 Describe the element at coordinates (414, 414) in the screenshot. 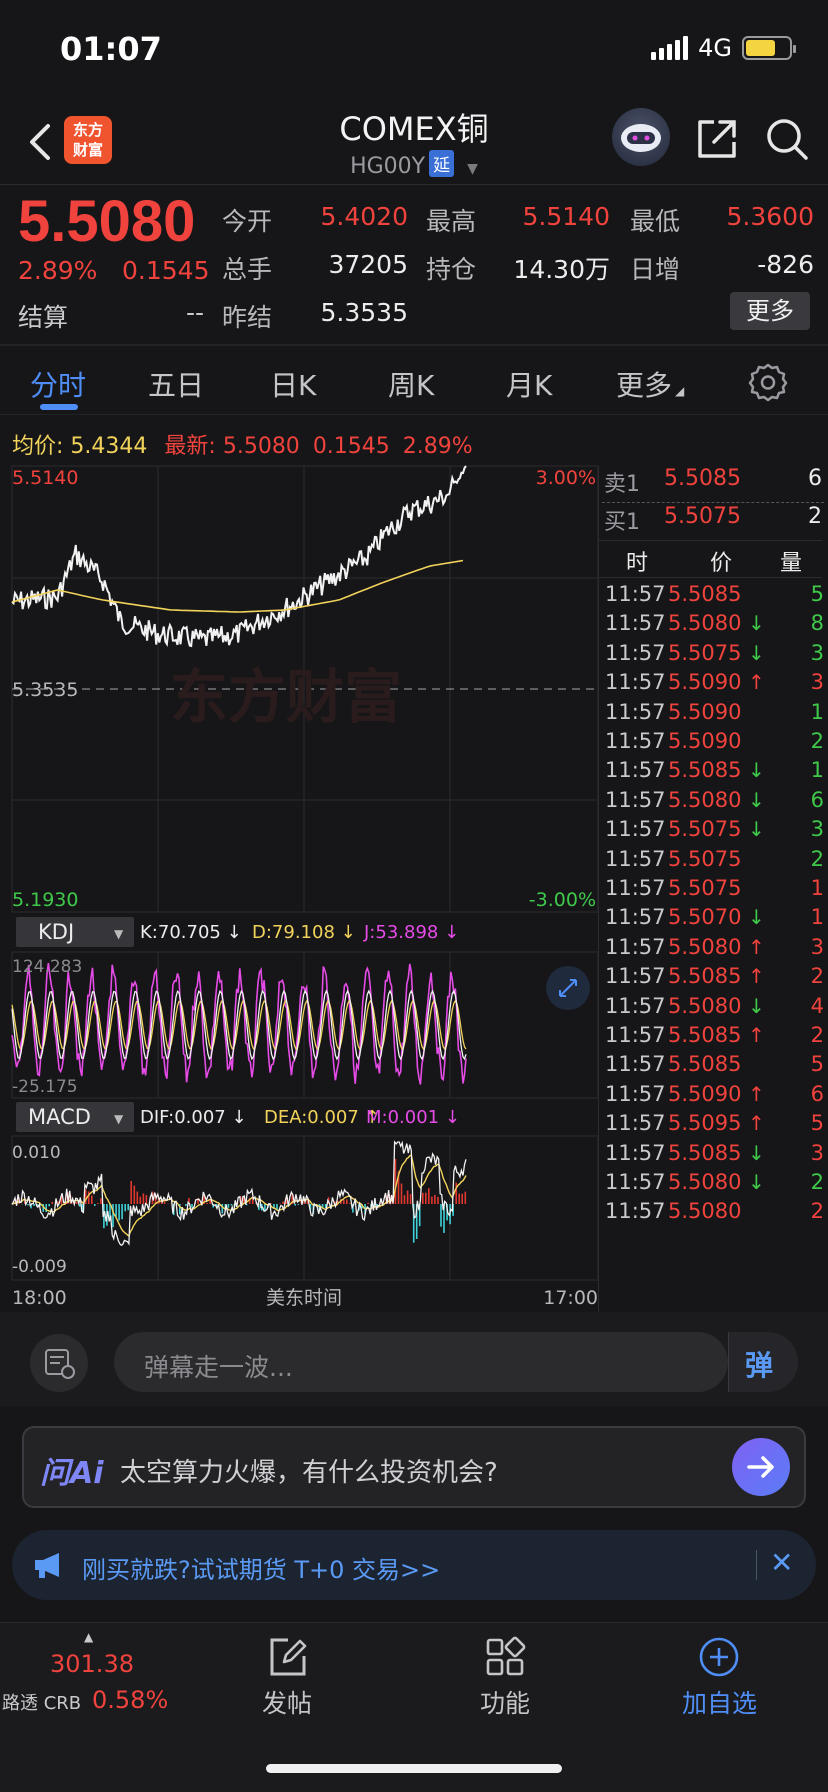

I see `tab-divider` at that location.